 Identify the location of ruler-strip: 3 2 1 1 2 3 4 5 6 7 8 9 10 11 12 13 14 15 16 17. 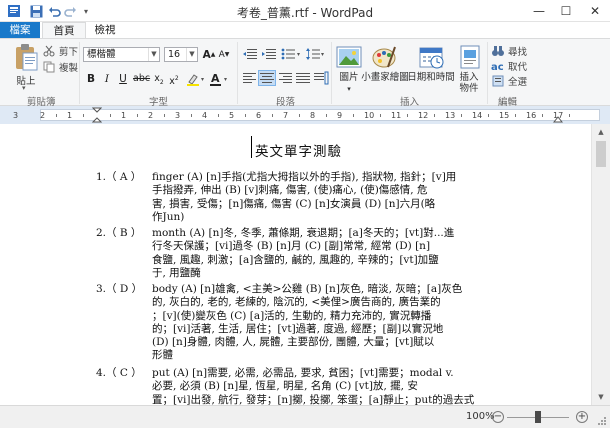
(306, 115).